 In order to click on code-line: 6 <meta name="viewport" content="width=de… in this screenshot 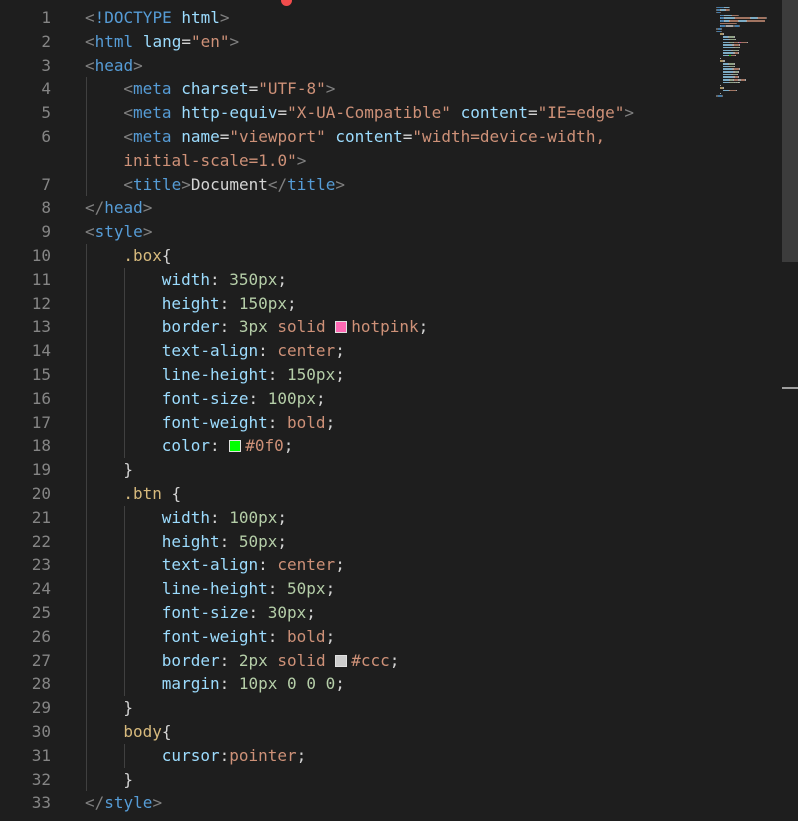, I will do `click(356, 148)`.